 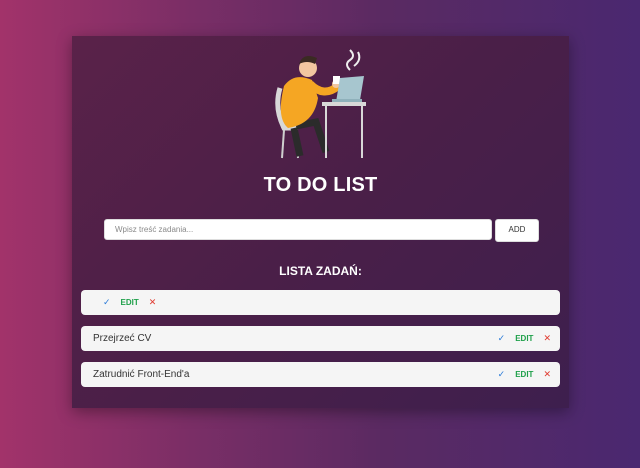 What do you see at coordinates (298, 229) in the screenshot?
I see `task-input` at bounding box center [298, 229].